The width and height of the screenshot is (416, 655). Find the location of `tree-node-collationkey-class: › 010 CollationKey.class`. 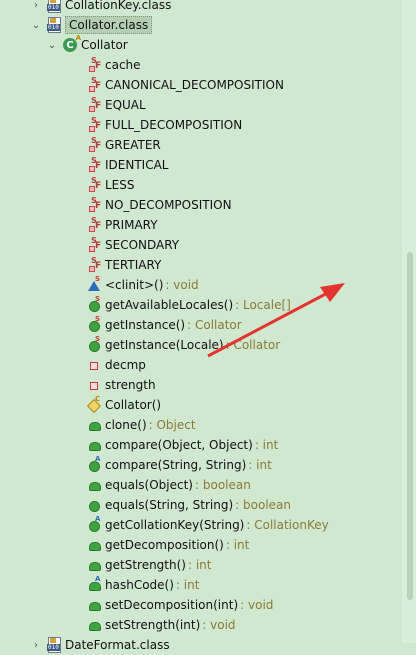

tree-node-collationkey-class: › 010 CollationKey.class is located at coordinates (201, 7).